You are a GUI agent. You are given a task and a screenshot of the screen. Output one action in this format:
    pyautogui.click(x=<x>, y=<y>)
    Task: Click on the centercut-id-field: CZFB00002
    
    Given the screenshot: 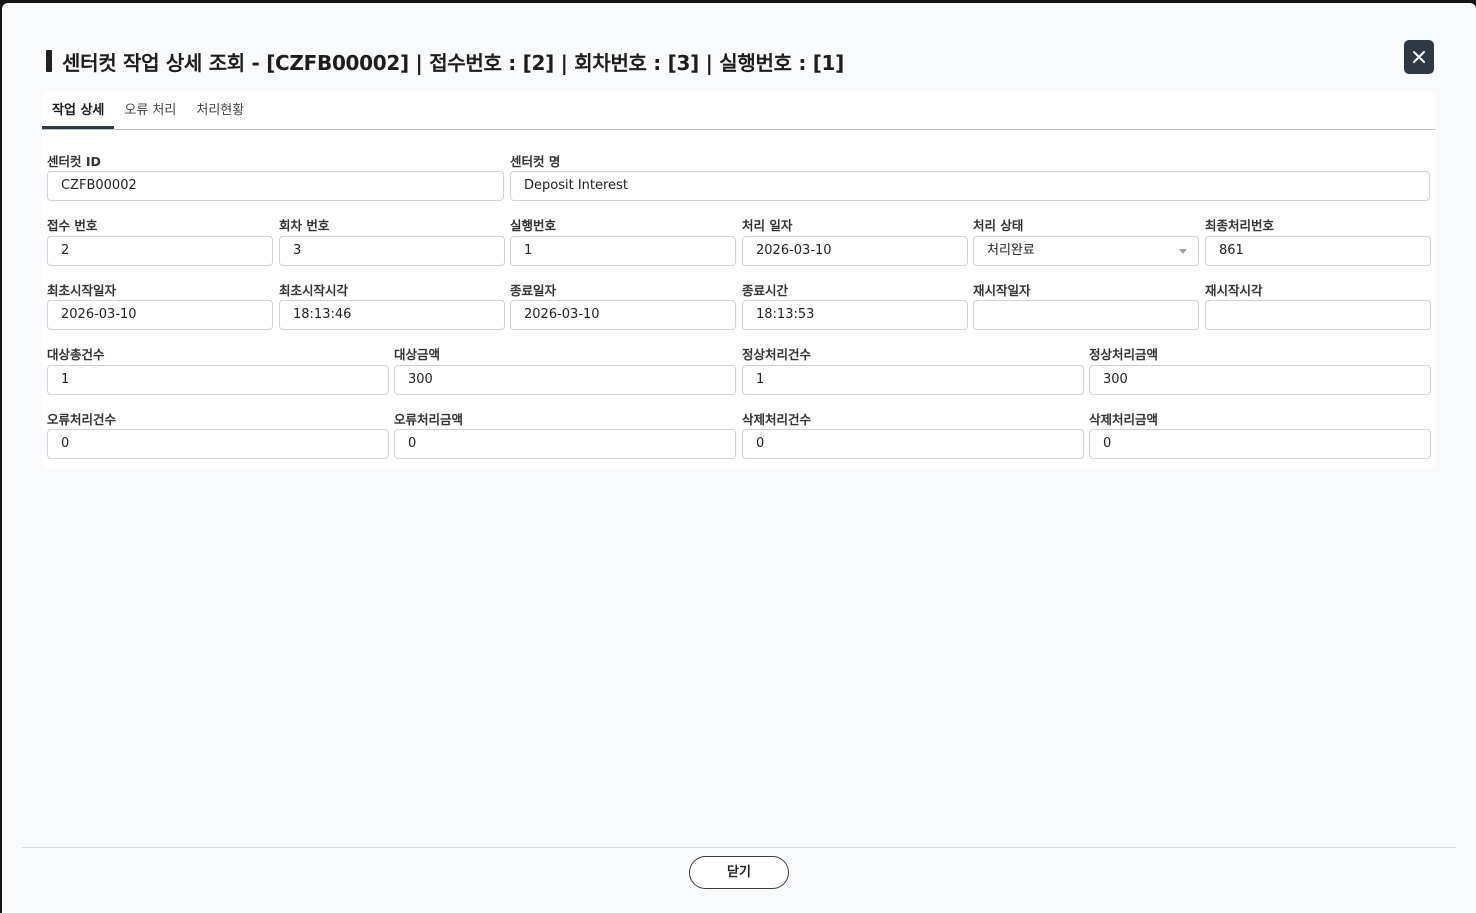 What is the action you would take?
    pyautogui.click(x=275, y=186)
    